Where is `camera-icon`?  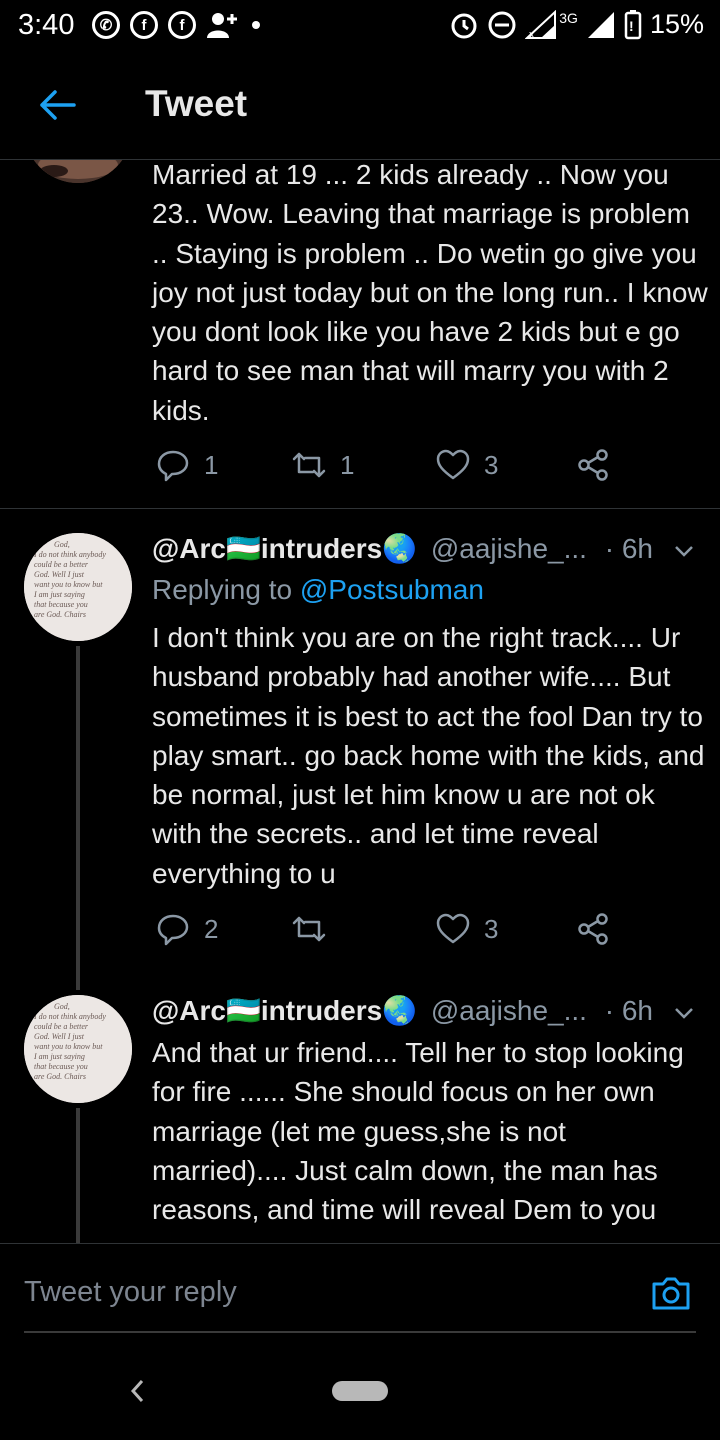 camera-icon is located at coordinates (671, 1293).